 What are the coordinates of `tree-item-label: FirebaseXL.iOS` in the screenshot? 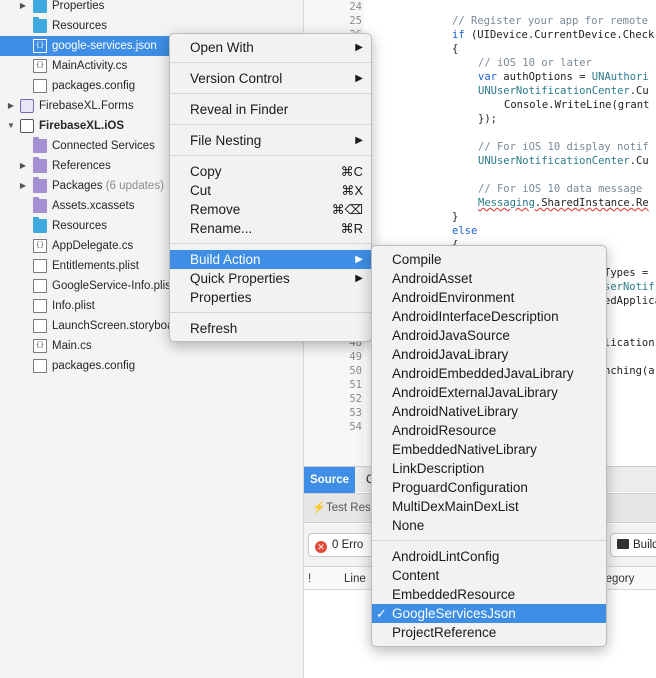 It's located at (82, 126).